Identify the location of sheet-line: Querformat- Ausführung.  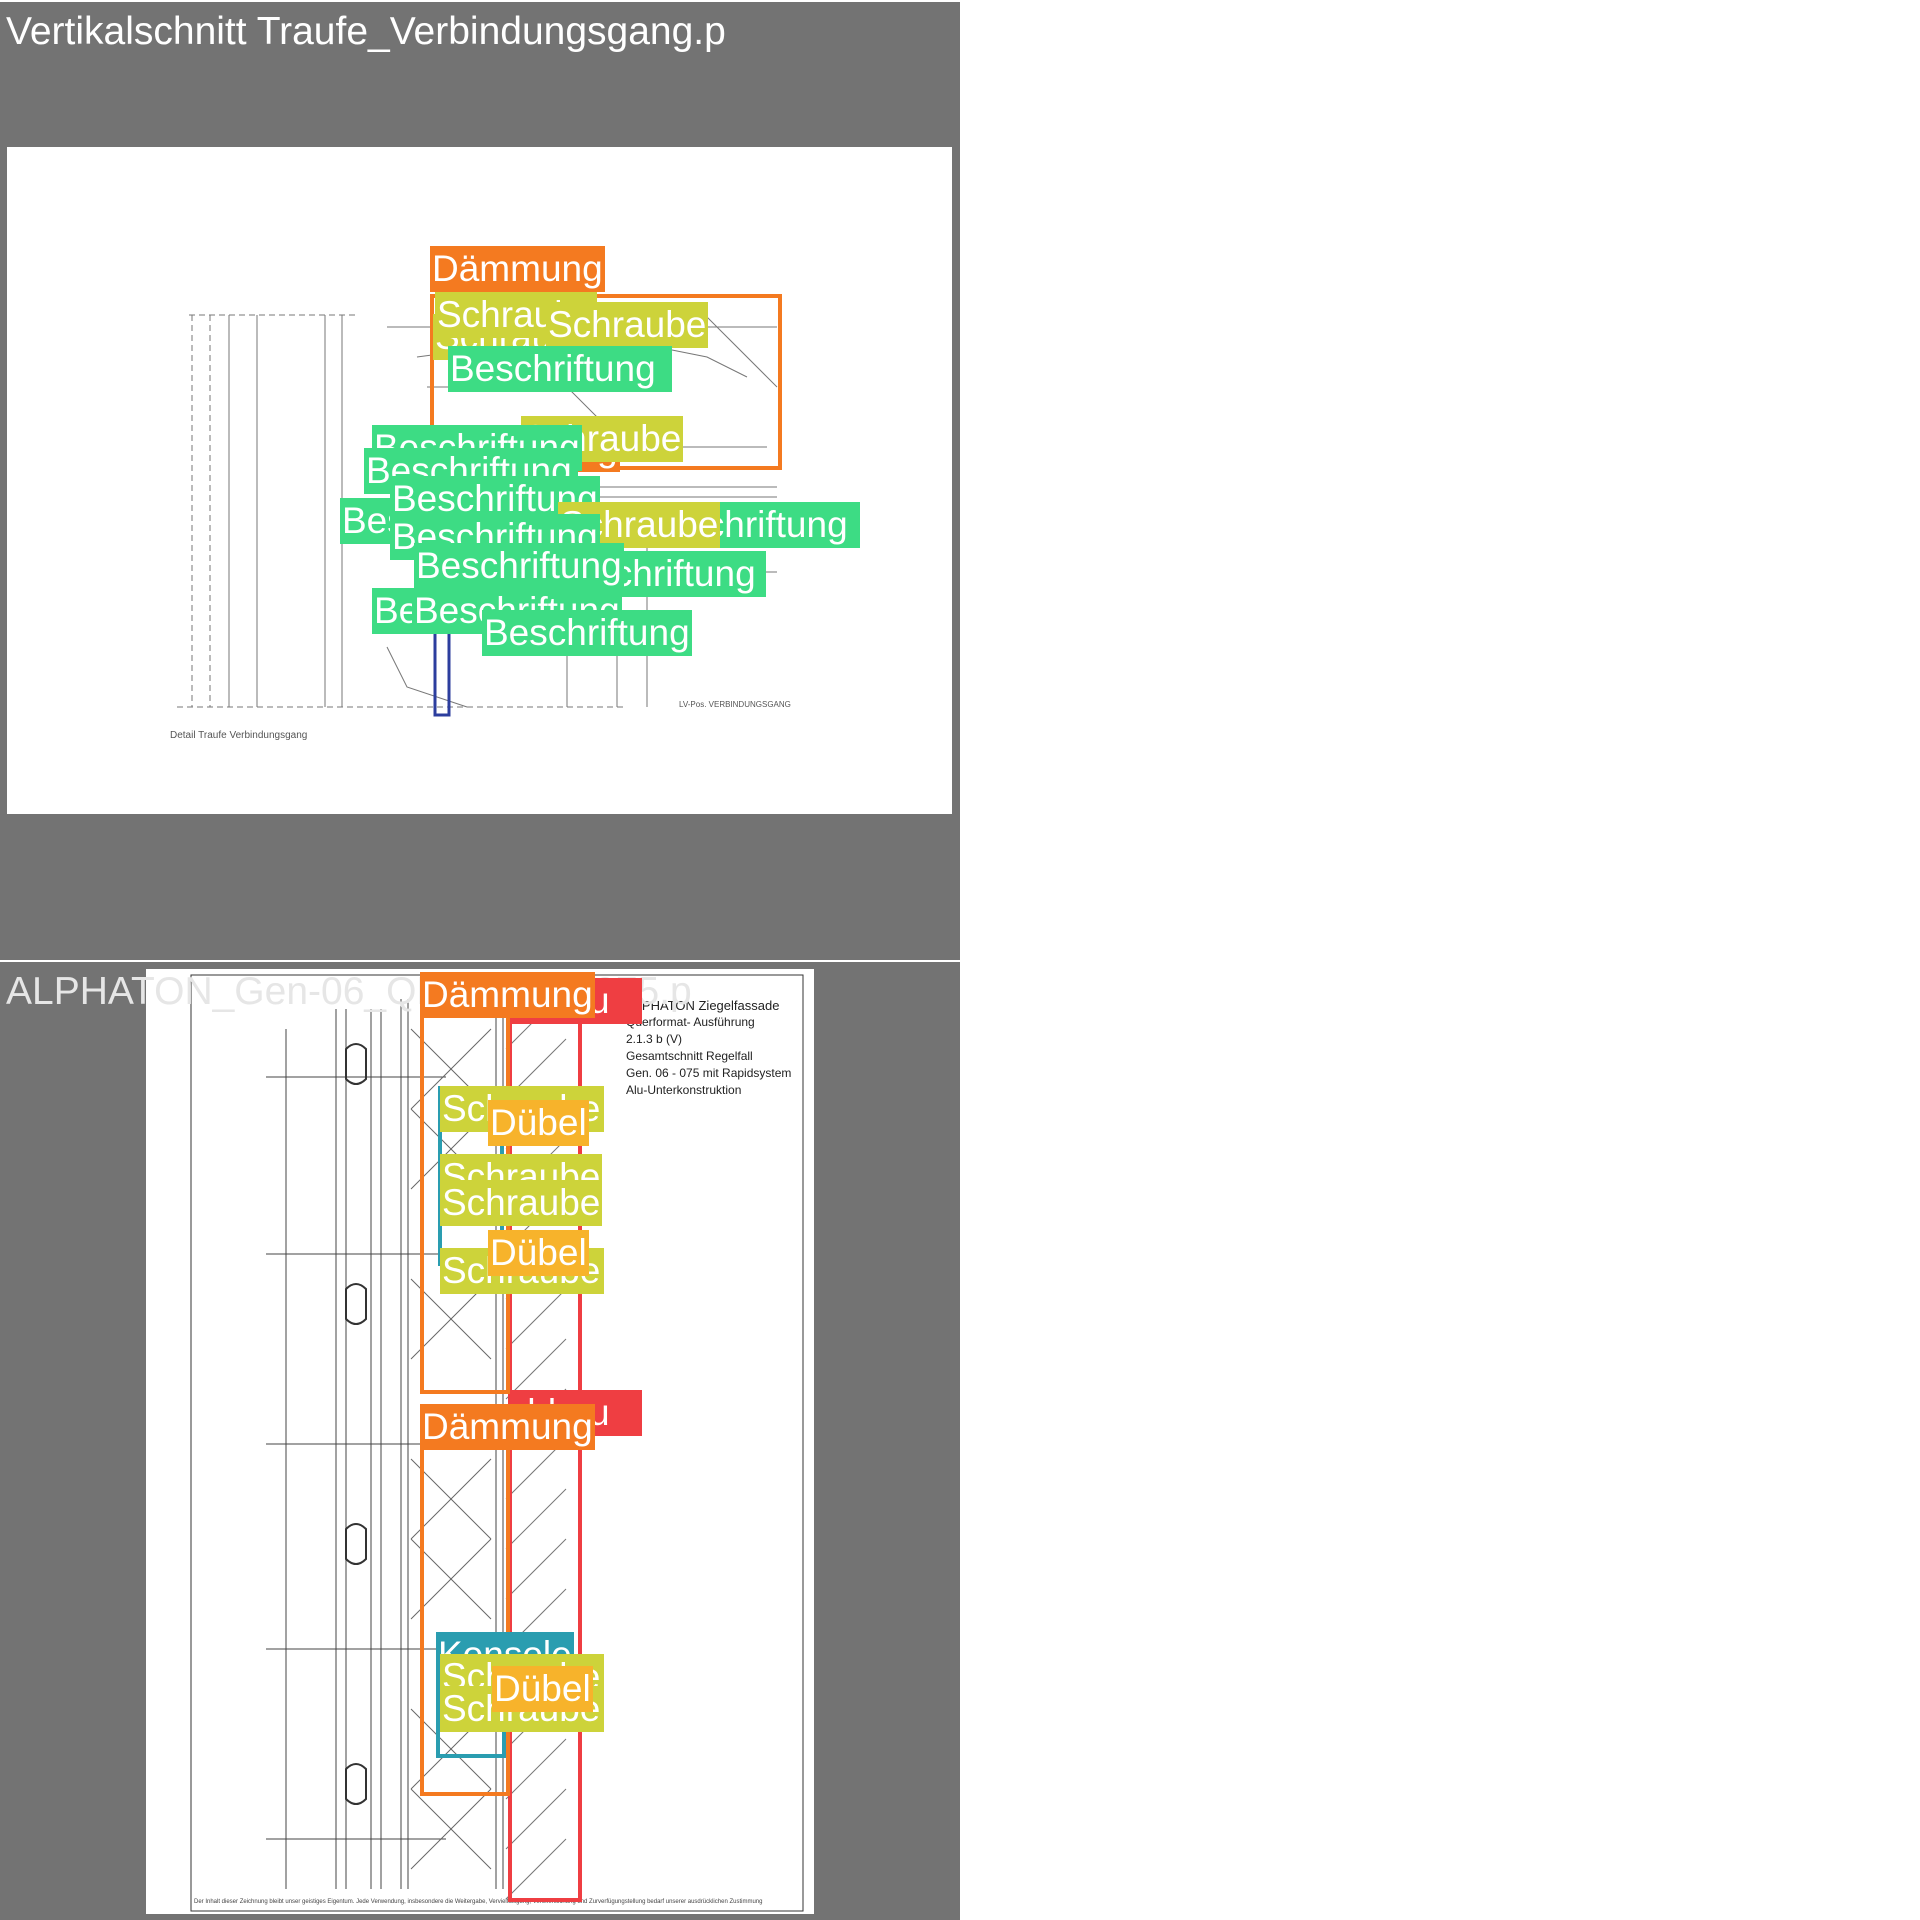
(690, 1022).